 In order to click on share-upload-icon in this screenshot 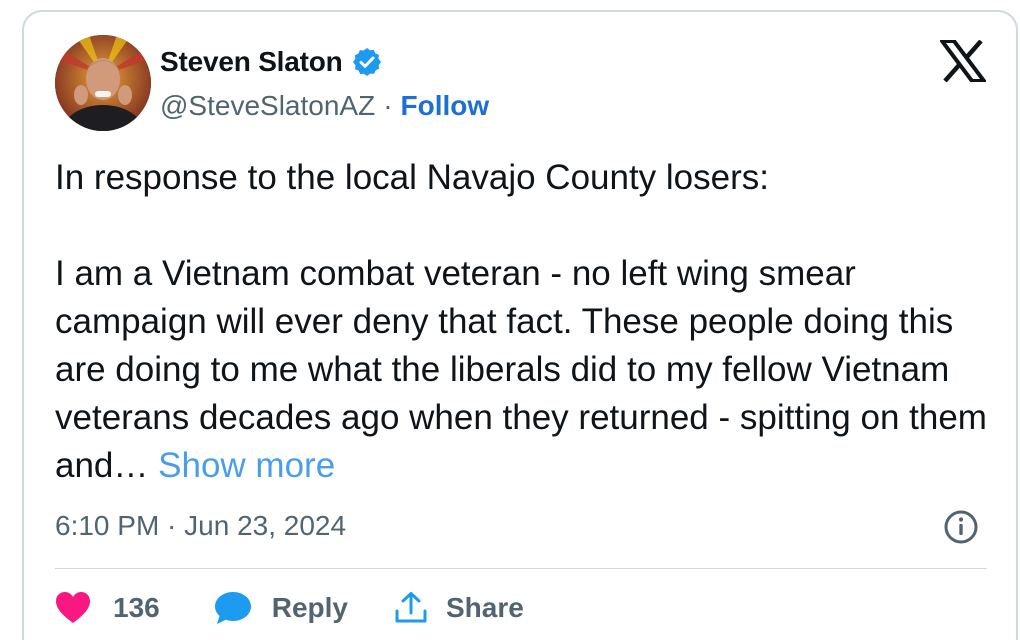, I will do `click(411, 607)`.